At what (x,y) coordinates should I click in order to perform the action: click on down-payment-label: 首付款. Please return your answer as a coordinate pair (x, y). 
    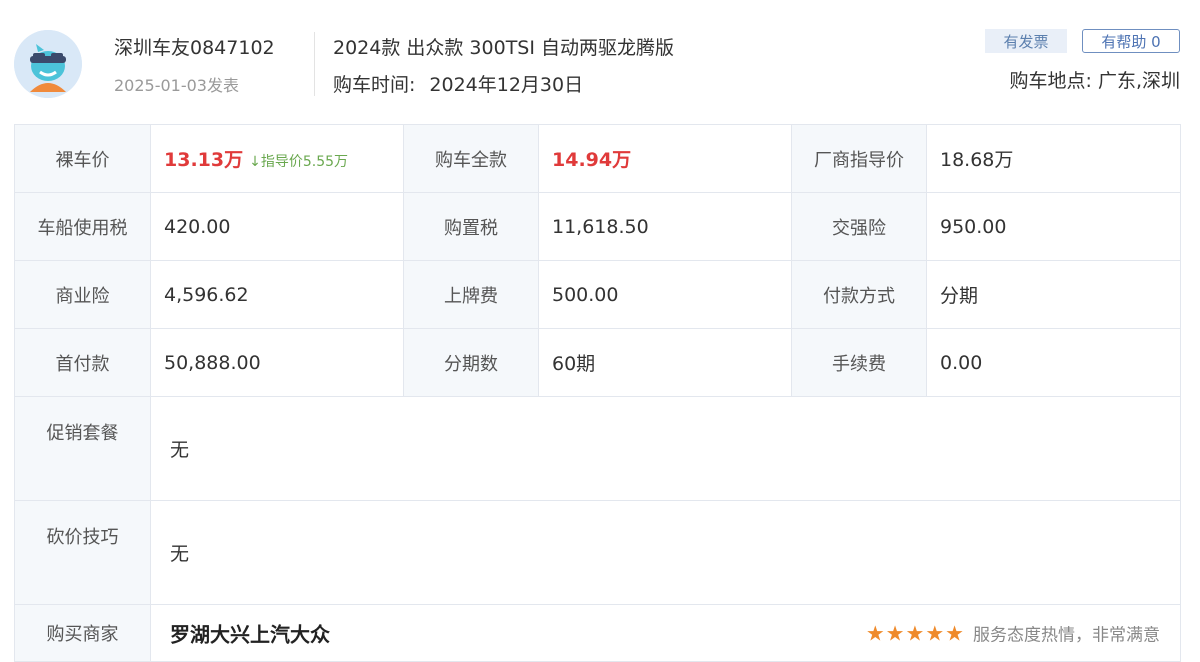
    Looking at the image, I should click on (82, 362).